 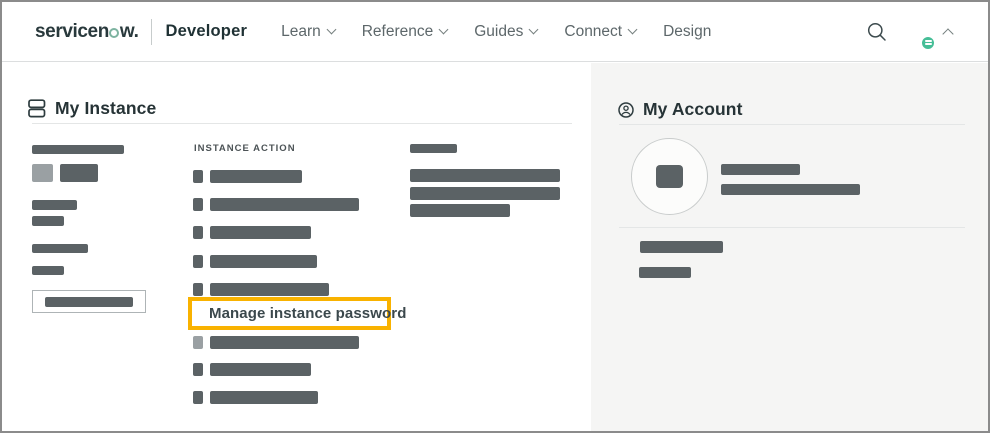 What do you see at coordinates (790, 189) in the screenshot?
I see `redacted-account-email` at bounding box center [790, 189].